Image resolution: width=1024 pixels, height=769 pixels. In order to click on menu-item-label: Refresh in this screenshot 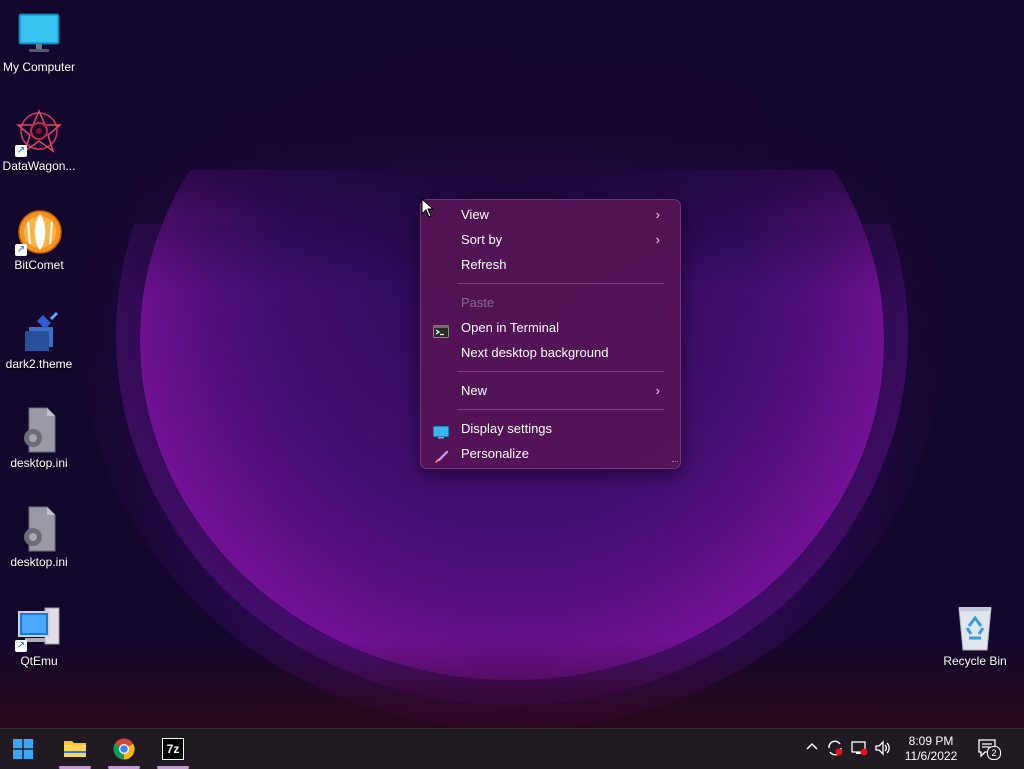, I will do `click(484, 264)`.